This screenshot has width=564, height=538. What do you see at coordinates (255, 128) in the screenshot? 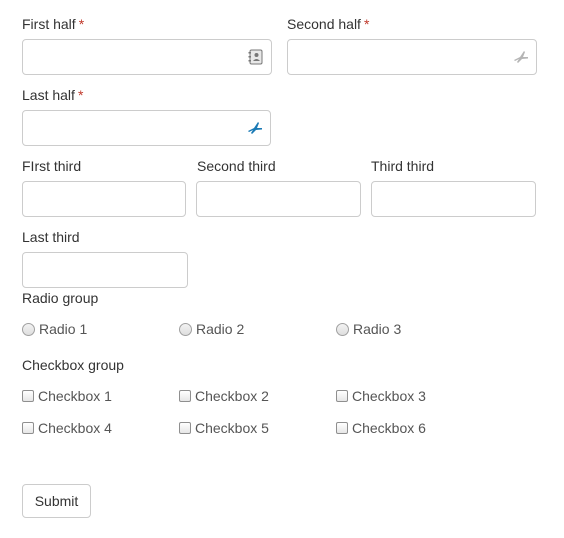
I see `plane-active-icon` at bounding box center [255, 128].